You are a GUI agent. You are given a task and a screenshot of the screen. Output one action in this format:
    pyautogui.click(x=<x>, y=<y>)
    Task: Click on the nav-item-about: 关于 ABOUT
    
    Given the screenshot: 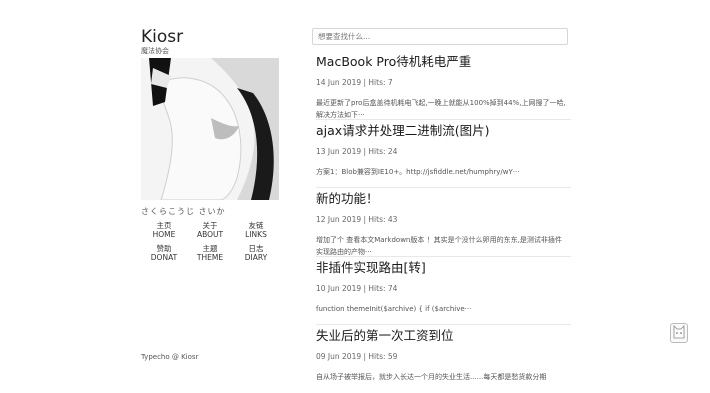 What is the action you would take?
    pyautogui.click(x=210, y=230)
    